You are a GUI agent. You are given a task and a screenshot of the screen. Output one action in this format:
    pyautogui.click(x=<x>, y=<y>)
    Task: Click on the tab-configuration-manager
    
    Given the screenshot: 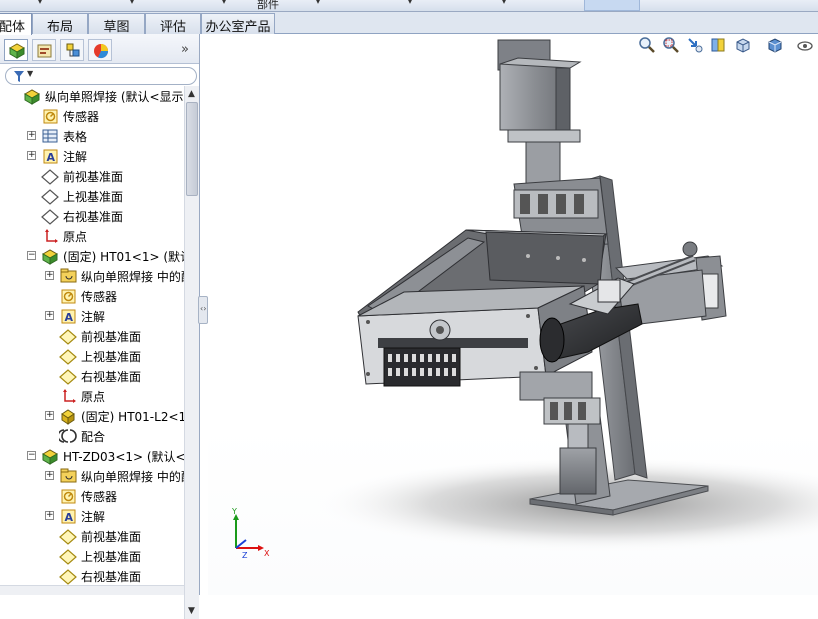 What is the action you would take?
    pyautogui.click(x=72, y=50)
    